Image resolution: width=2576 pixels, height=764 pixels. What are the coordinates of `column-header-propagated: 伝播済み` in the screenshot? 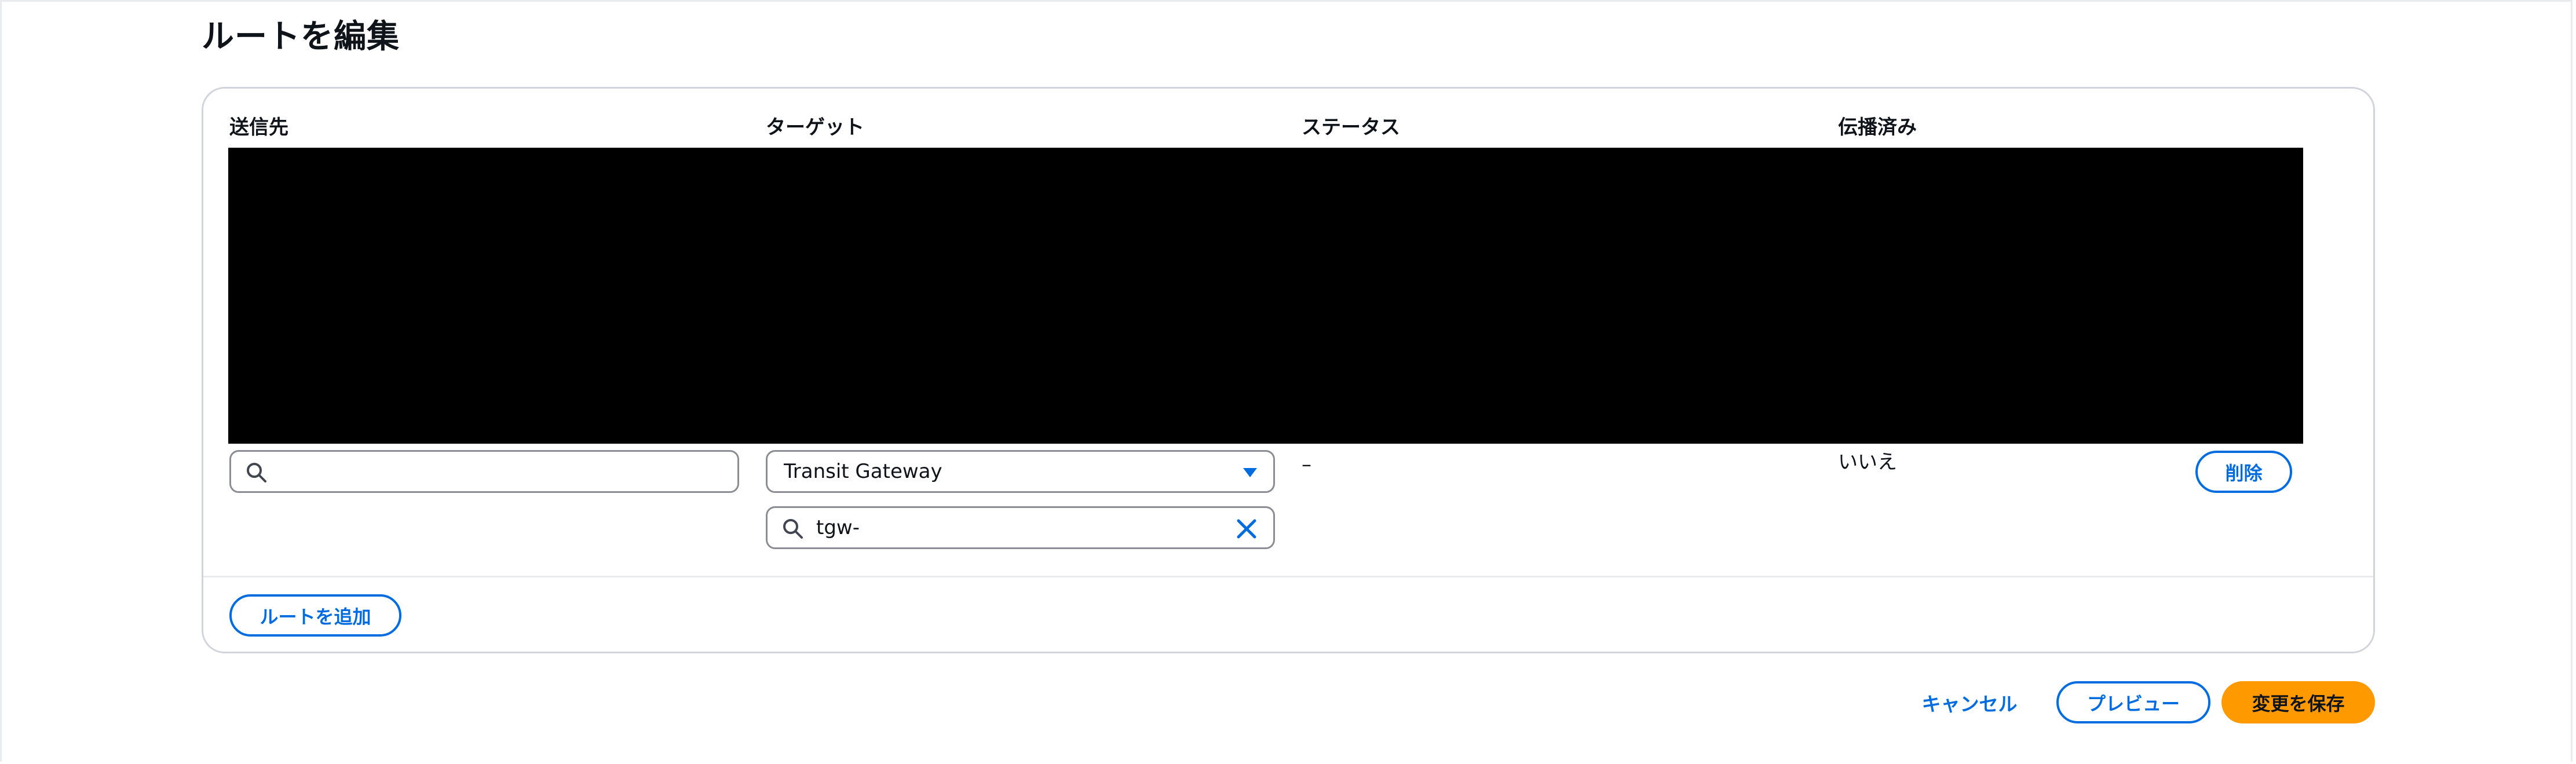 It's located at (1878, 127).